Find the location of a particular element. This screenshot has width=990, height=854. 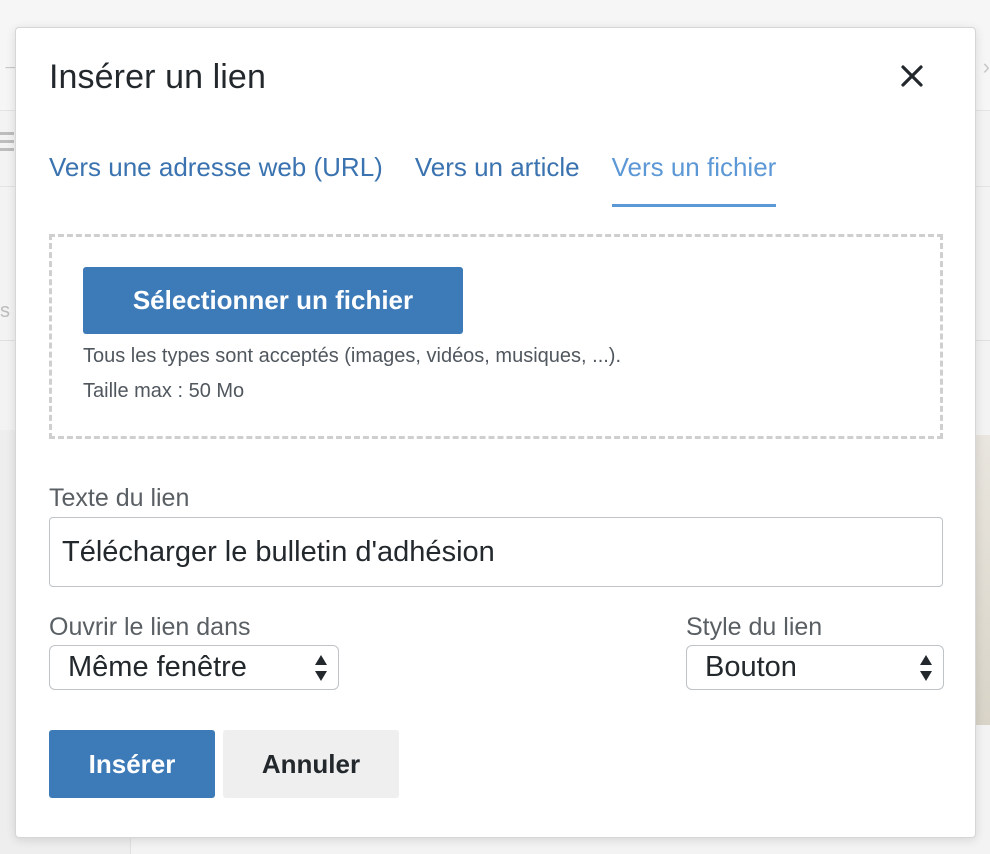

tab-article: Vers un article is located at coordinates (497, 179).